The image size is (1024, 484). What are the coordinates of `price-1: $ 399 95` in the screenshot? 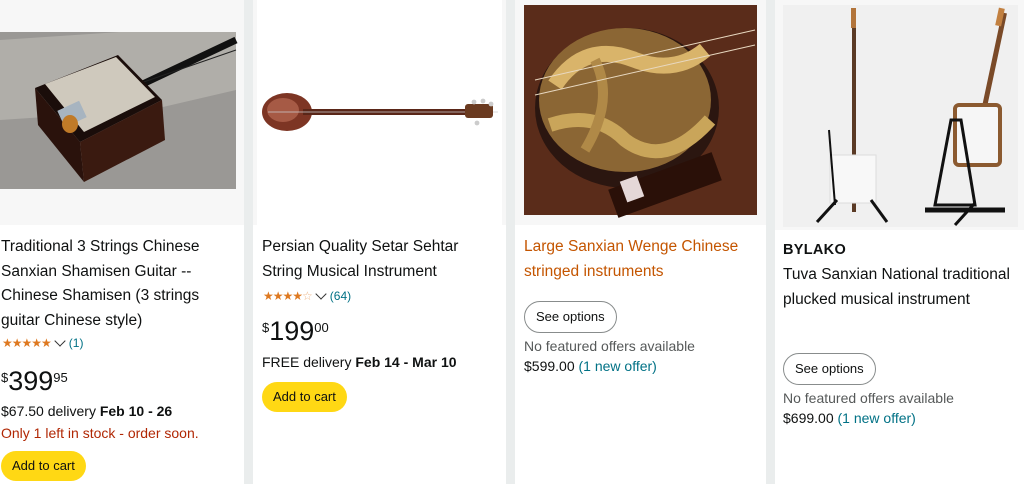 It's located at (34, 381).